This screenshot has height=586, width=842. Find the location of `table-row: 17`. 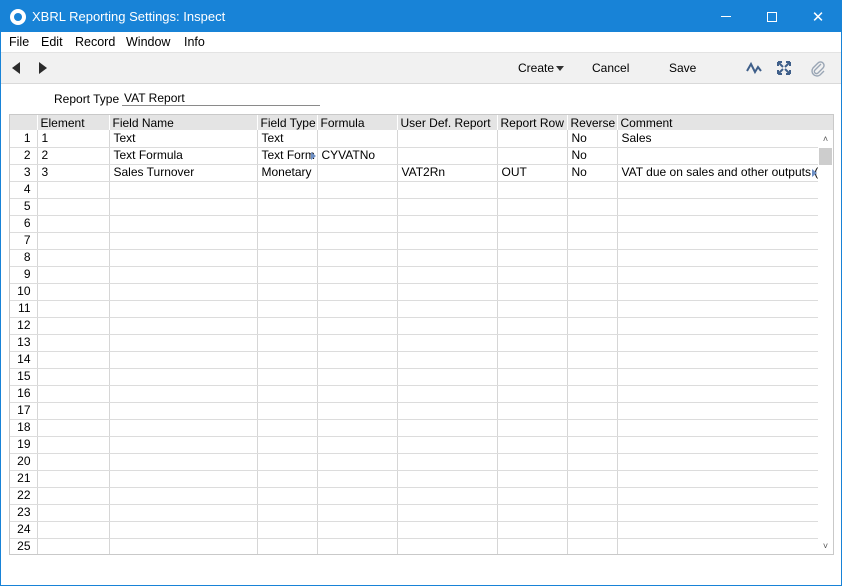

table-row: 17 is located at coordinates (414, 411).